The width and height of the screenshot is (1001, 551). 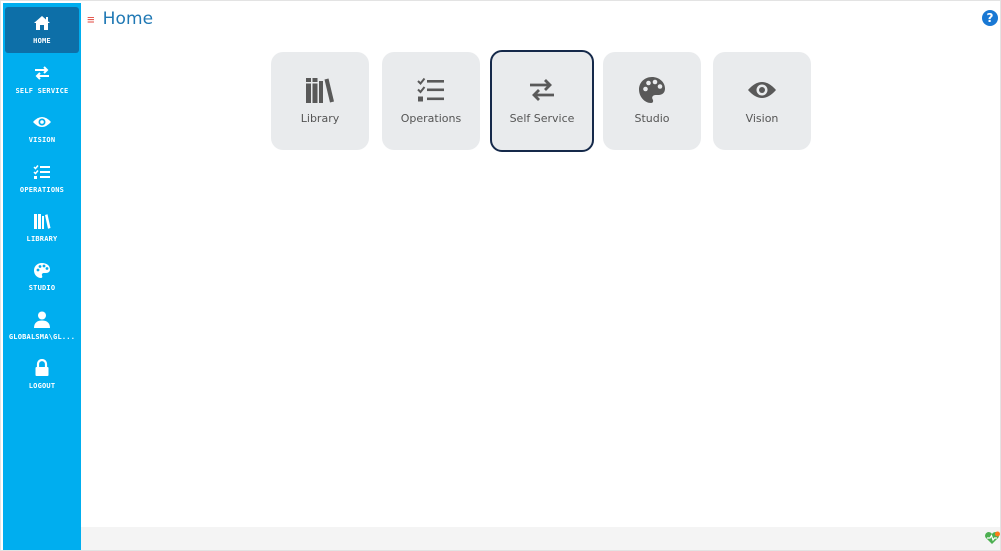 I want to click on sidebar-item-label: LOGOUT, so click(x=42, y=386).